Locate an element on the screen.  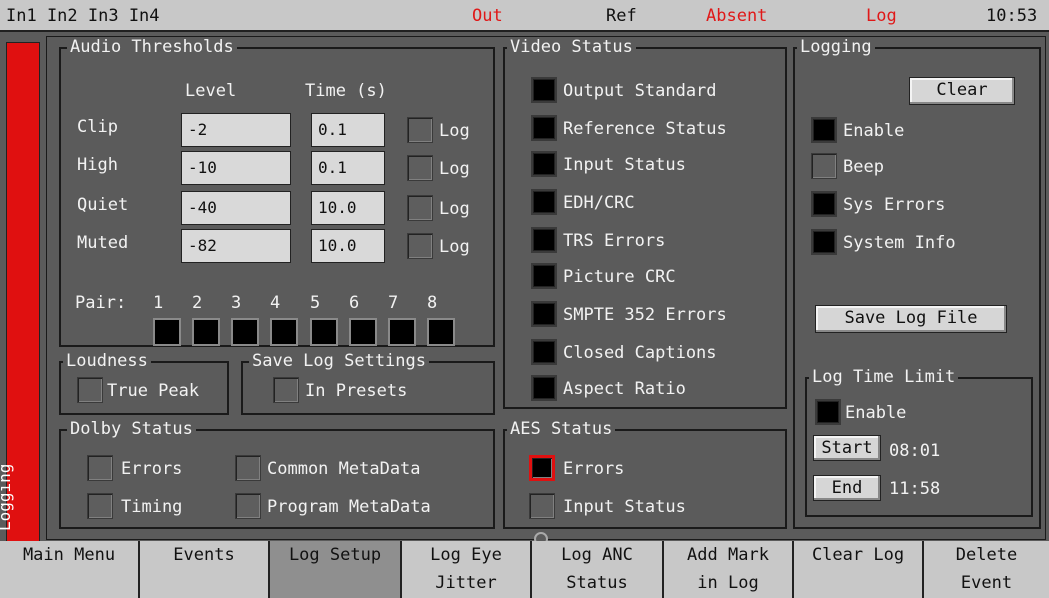
softkey-log-anc-status: Log ANC Status is located at coordinates (598, 569).